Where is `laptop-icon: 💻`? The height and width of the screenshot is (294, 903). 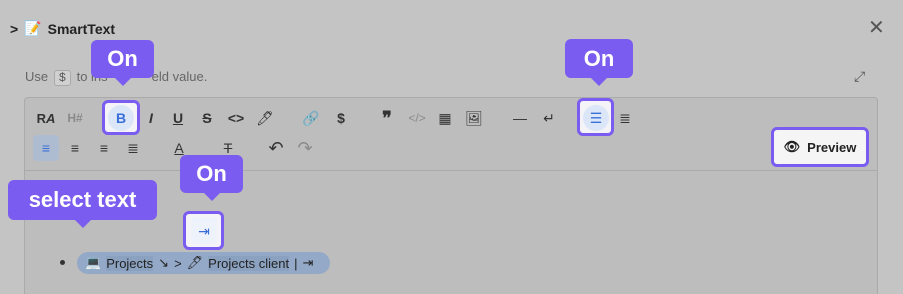
laptop-icon: 💻 is located at coordinates (93, 262).